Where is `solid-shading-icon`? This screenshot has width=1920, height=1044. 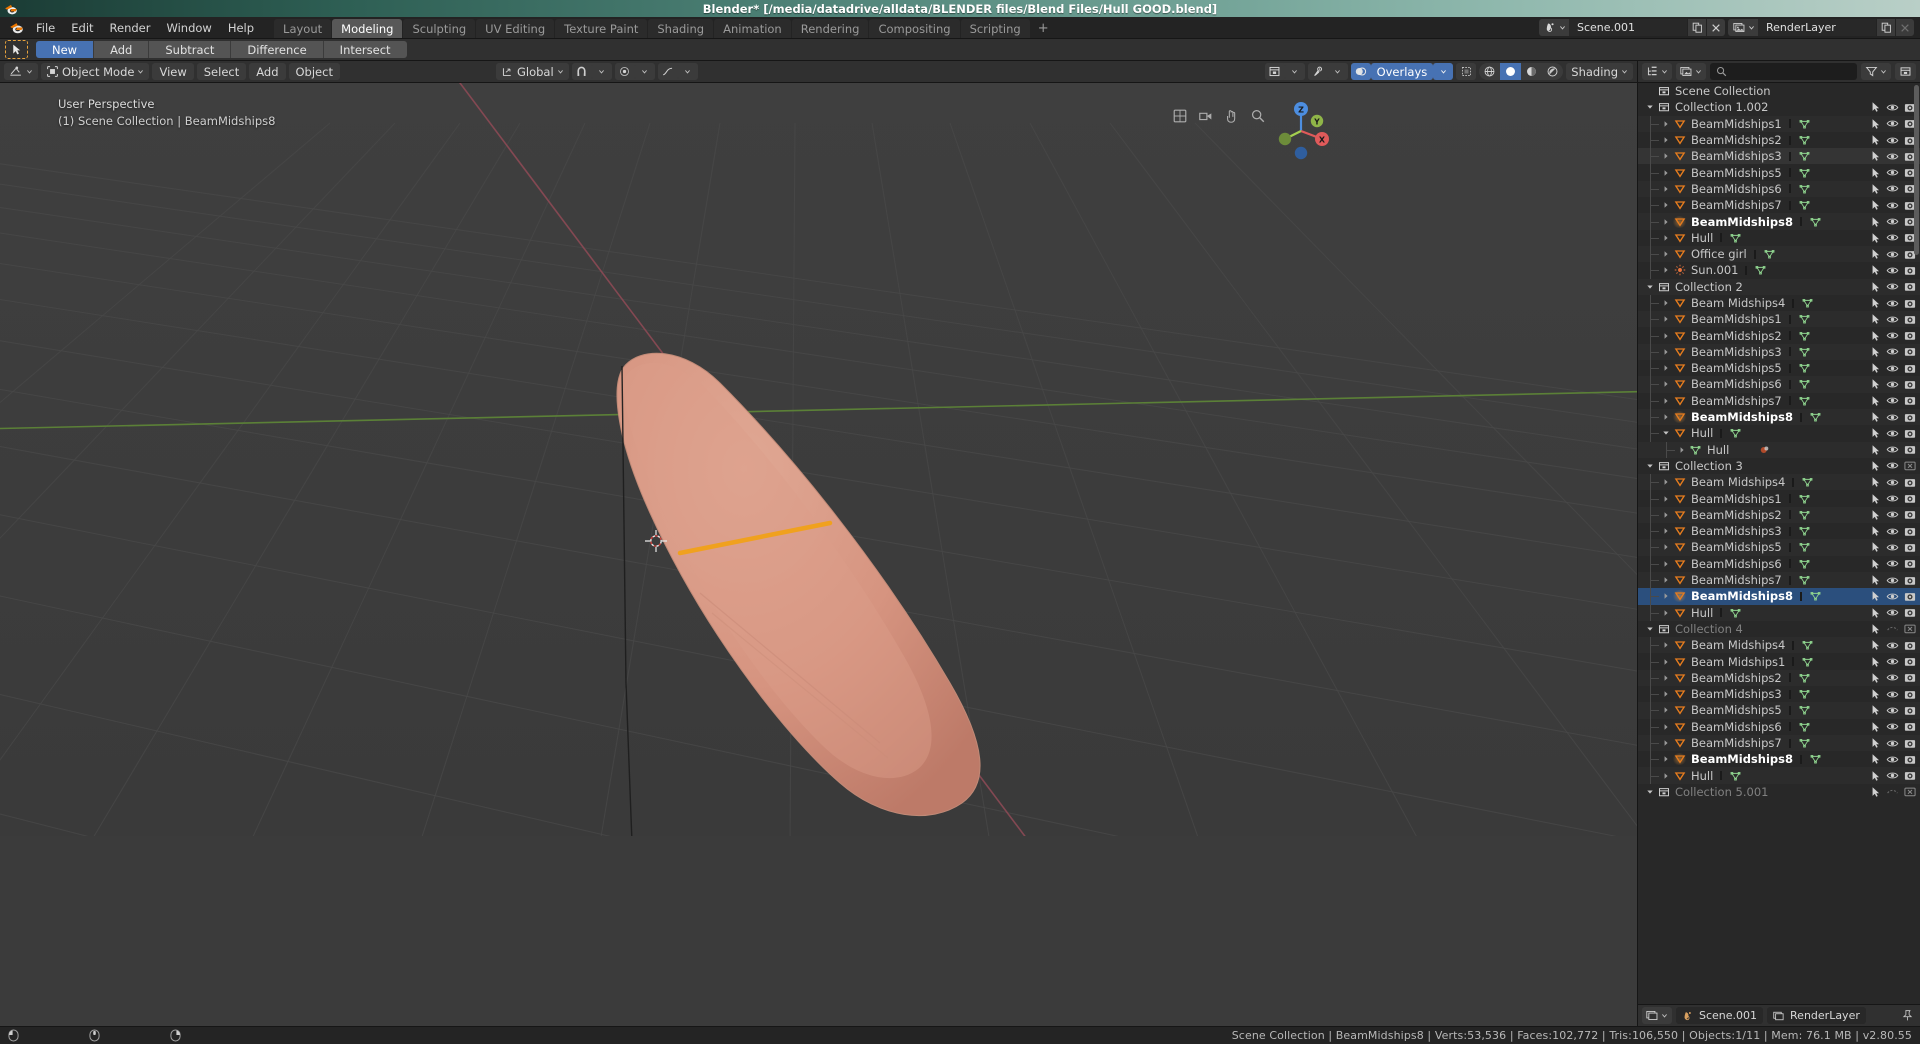 solid-shading-icon is located at coordinates (1511, 71).